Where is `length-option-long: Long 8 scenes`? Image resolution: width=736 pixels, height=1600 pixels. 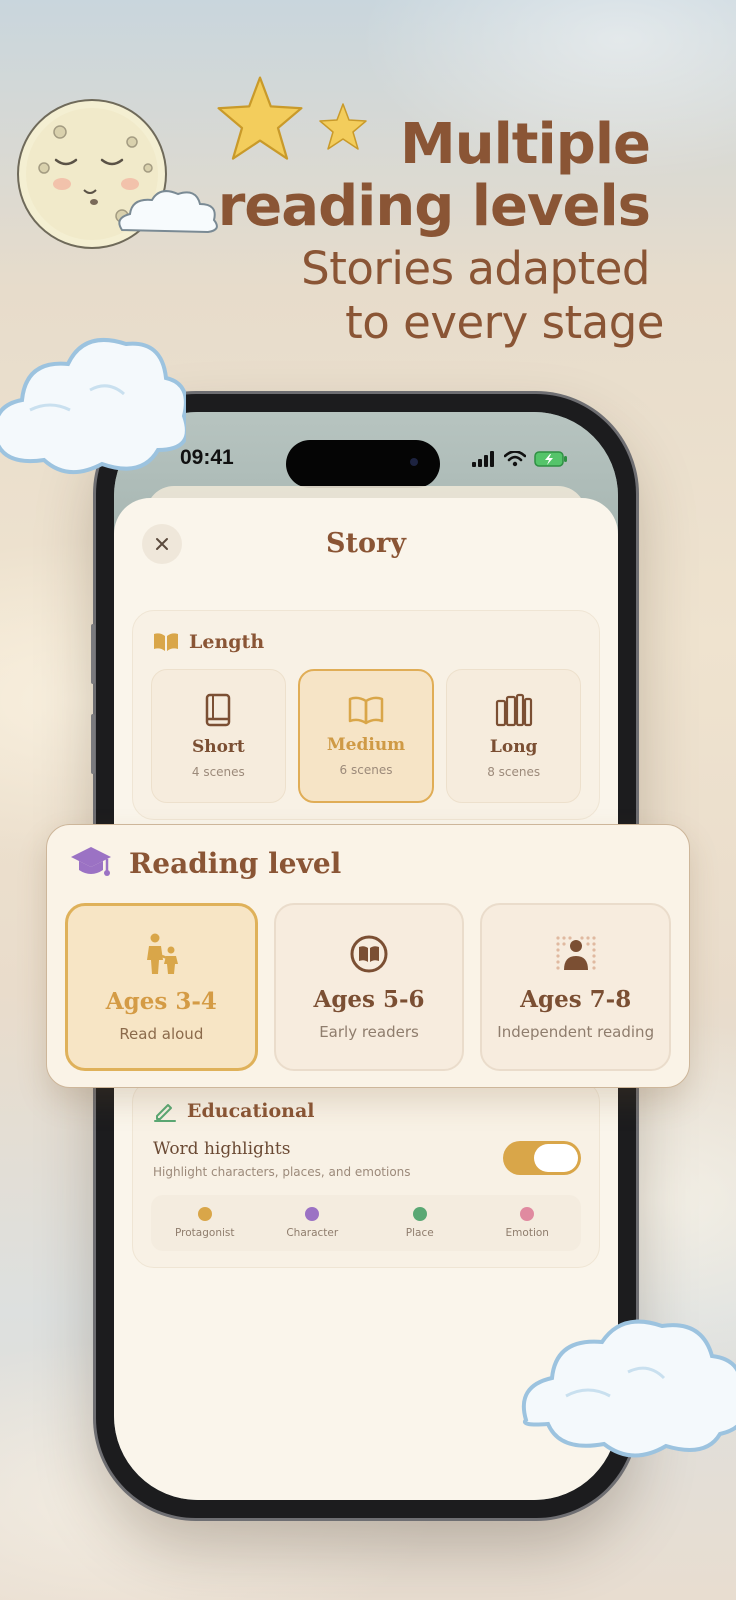
length-option-long: Long 8 scenes is located at coordinates (514, 736).